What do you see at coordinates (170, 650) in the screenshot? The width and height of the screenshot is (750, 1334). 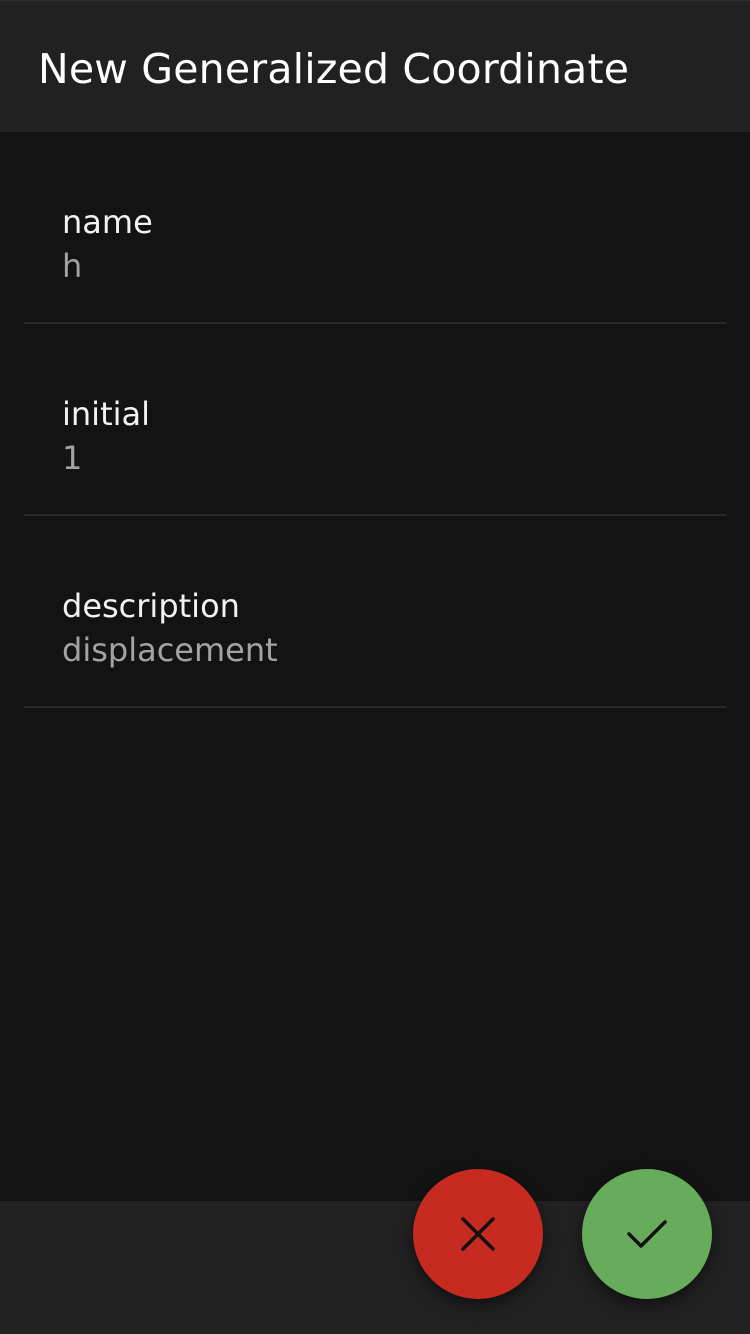 I see `description-field-value: displacement` at bounding box center [170, 650].